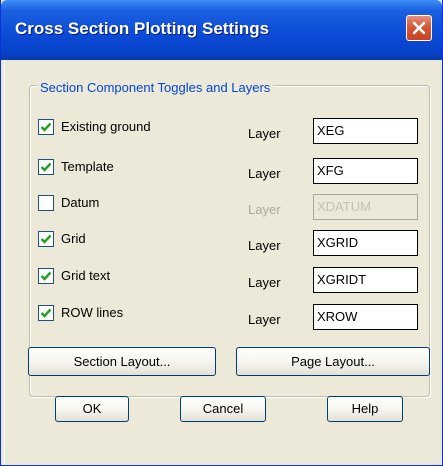  I want to click on cancel-button: Cancel, so click(223, 409).